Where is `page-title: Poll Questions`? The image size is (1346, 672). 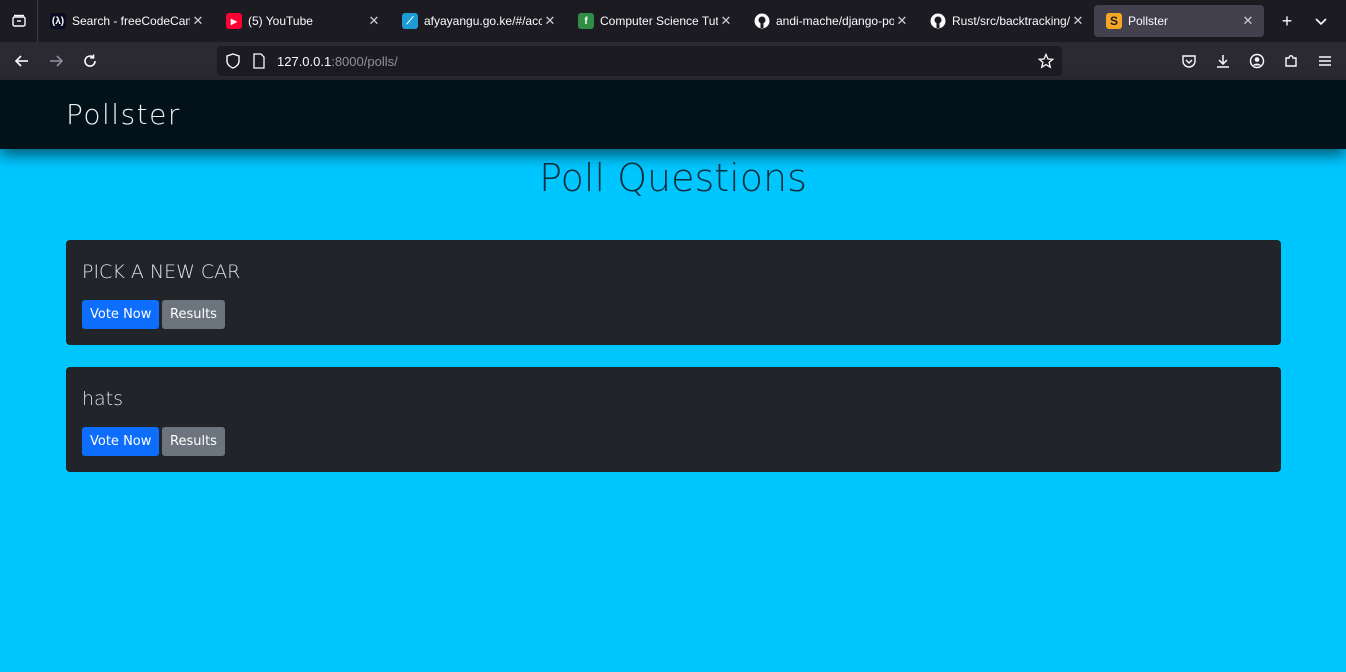
page-title: Poll Questions is located at coordinates (673, 178).